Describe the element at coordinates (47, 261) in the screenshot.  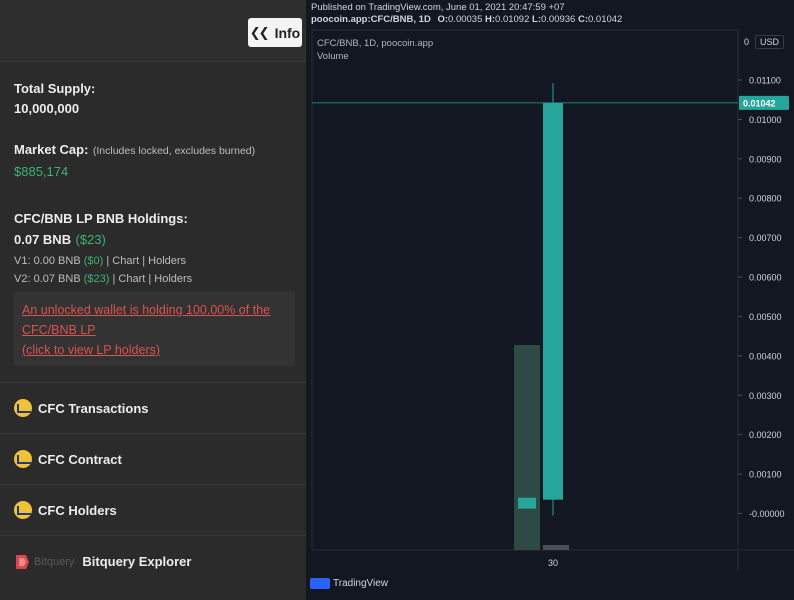
I see `lp-v1-amount: V1: 0.00 BNB` at that location.